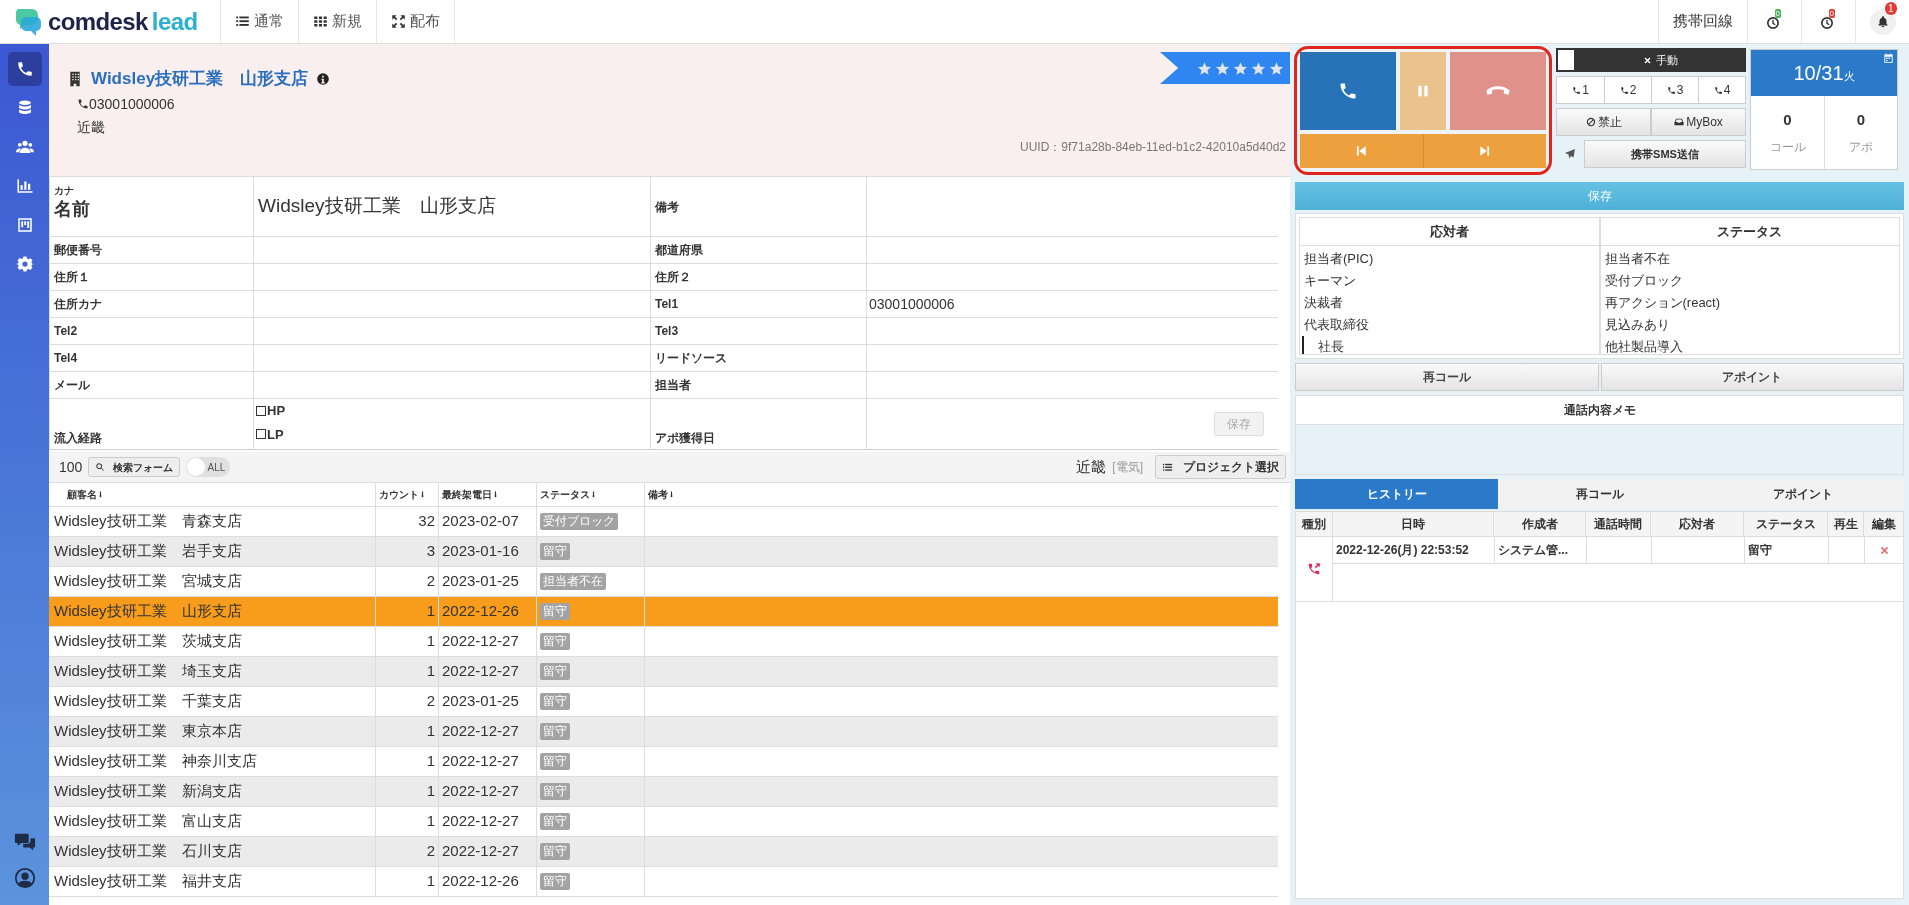 This screenshot has height=905, width=1909. Describe the element at coordinates (1449, 259) in the screenshot. I see `option-item: 担当者(PIC)` at that location.